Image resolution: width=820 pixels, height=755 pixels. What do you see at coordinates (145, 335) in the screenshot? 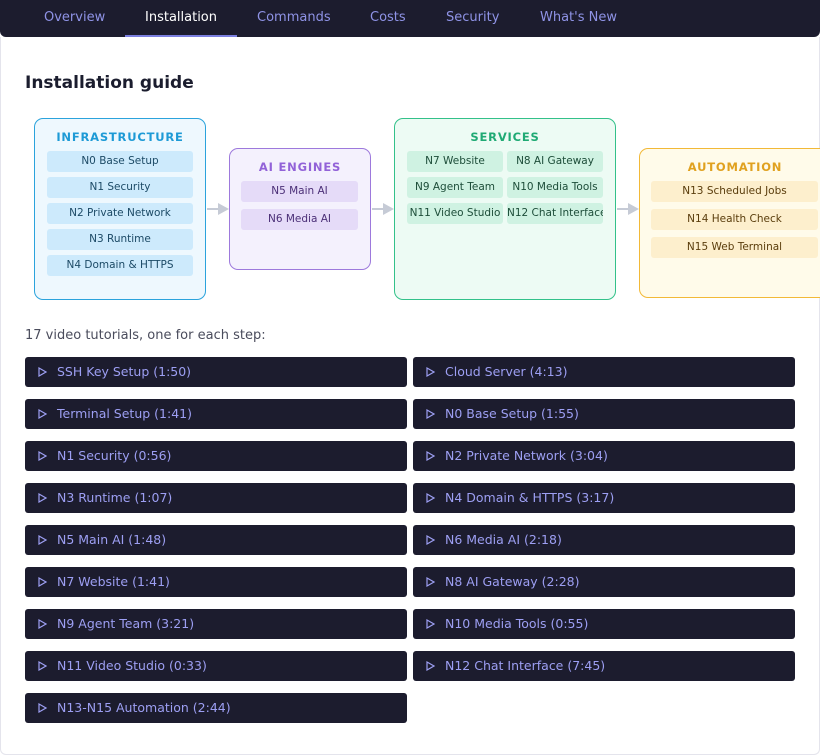
I see `videos-intro: 17 video tutorials, one for each step:` at bounding box center [145, 335].